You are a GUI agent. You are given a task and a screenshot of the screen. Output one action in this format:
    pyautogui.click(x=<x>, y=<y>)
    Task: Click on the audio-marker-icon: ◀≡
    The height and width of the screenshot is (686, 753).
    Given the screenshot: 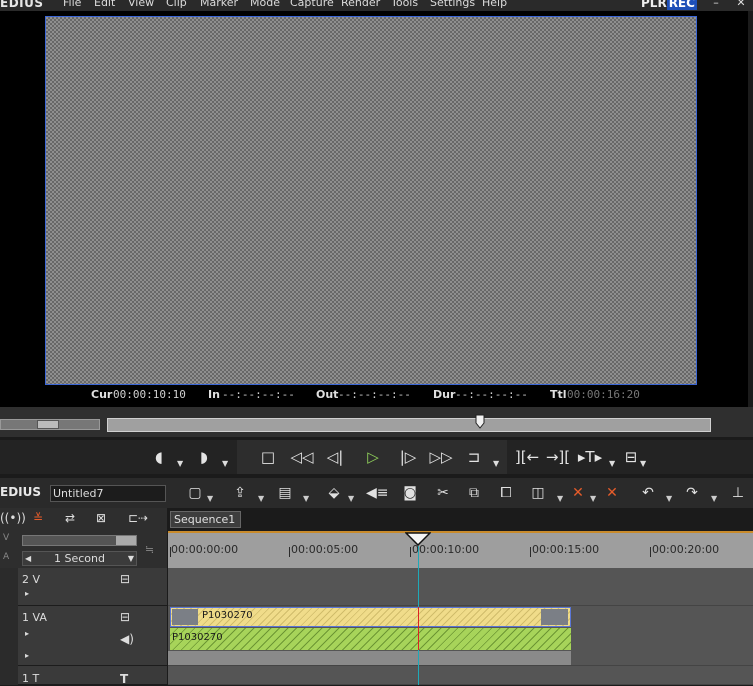 What is the action you would take?
    pyautogui.click(x=377, y=493)
    